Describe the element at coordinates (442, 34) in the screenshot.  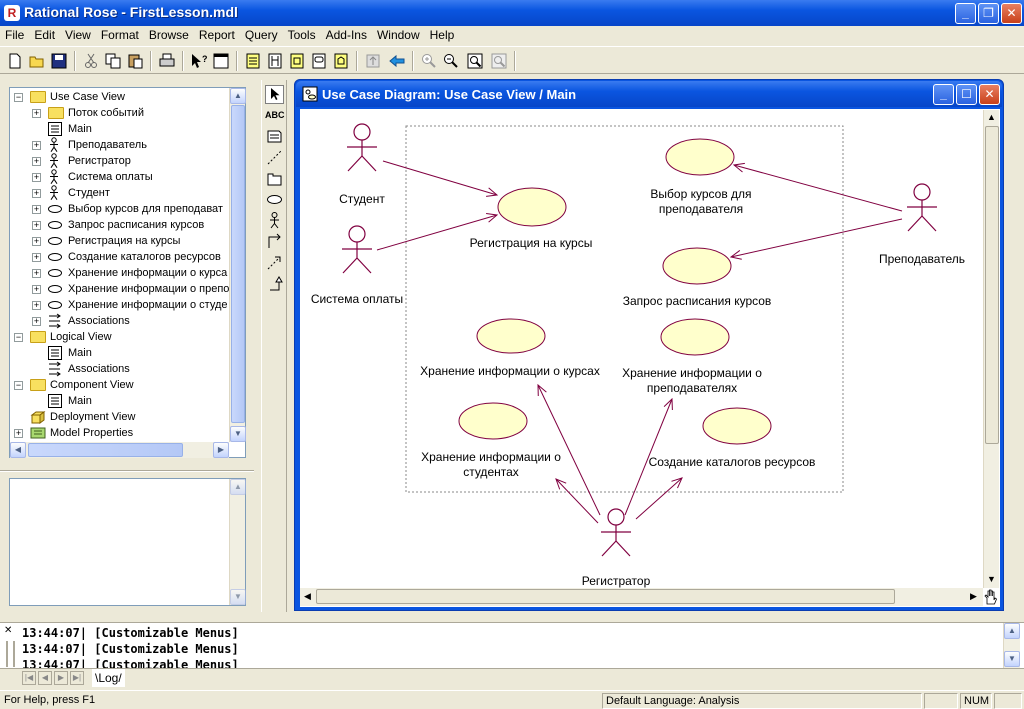
I see `menu-help: Help` at that location.